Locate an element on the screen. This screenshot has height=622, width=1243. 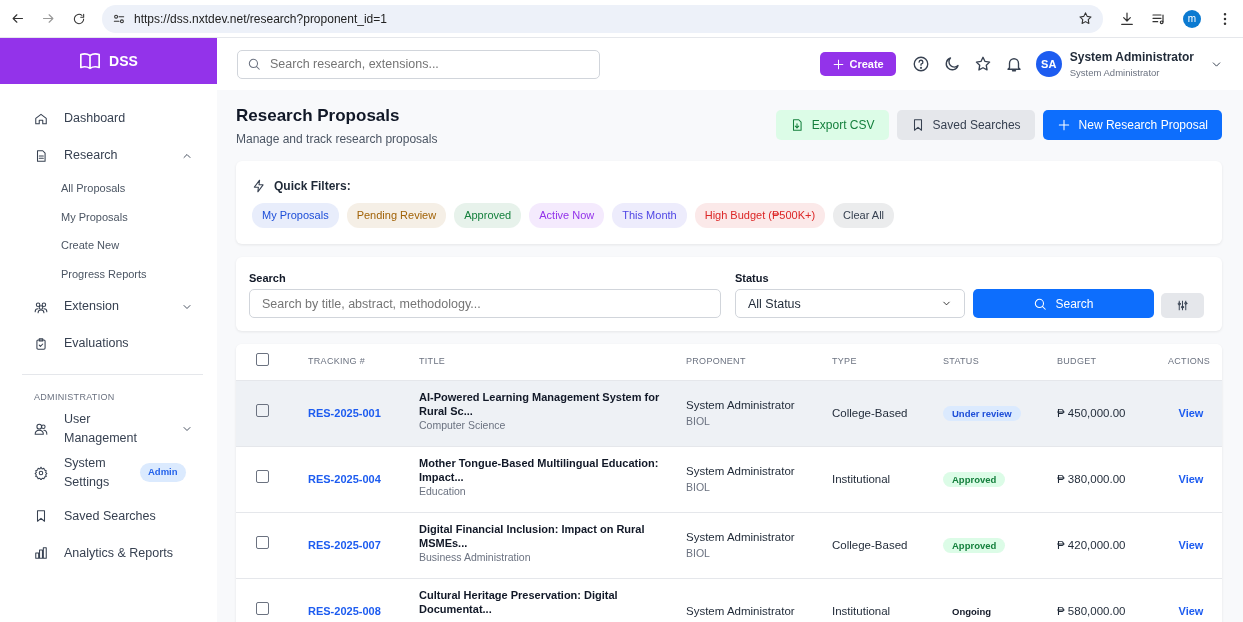
nav-item: Analytics & Reports is located at coordinates (108, 553).